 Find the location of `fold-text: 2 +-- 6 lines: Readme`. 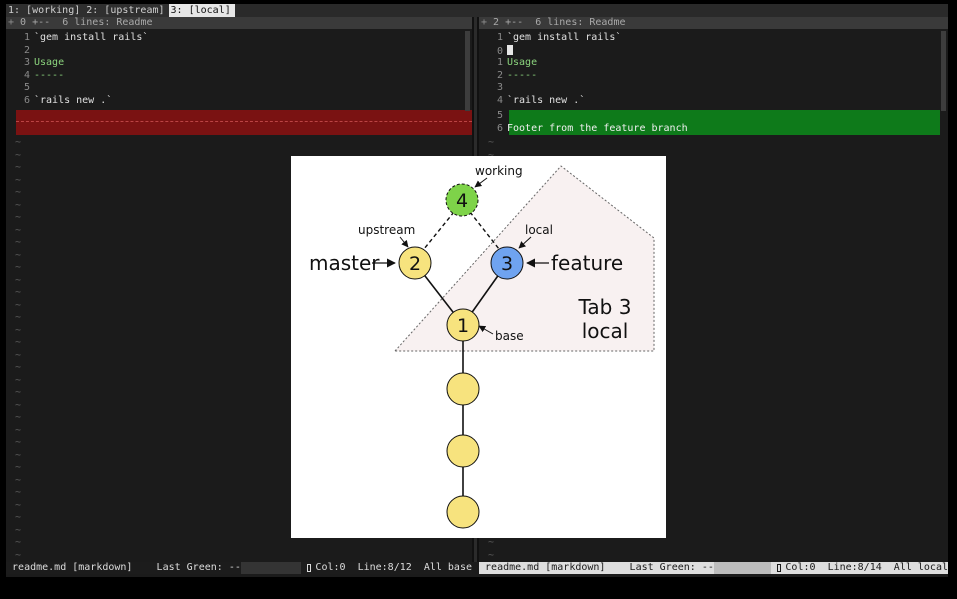

fold-text: 2 +-- 6 lines: Readme is located at coordinates (559, 22).